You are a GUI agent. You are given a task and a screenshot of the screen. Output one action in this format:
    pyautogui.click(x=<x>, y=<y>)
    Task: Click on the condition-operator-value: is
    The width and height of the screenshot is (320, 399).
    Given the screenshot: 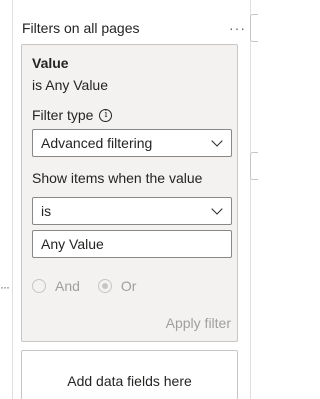 What is the action you would take?
    pyautogui.click(x=46, y=211)
    